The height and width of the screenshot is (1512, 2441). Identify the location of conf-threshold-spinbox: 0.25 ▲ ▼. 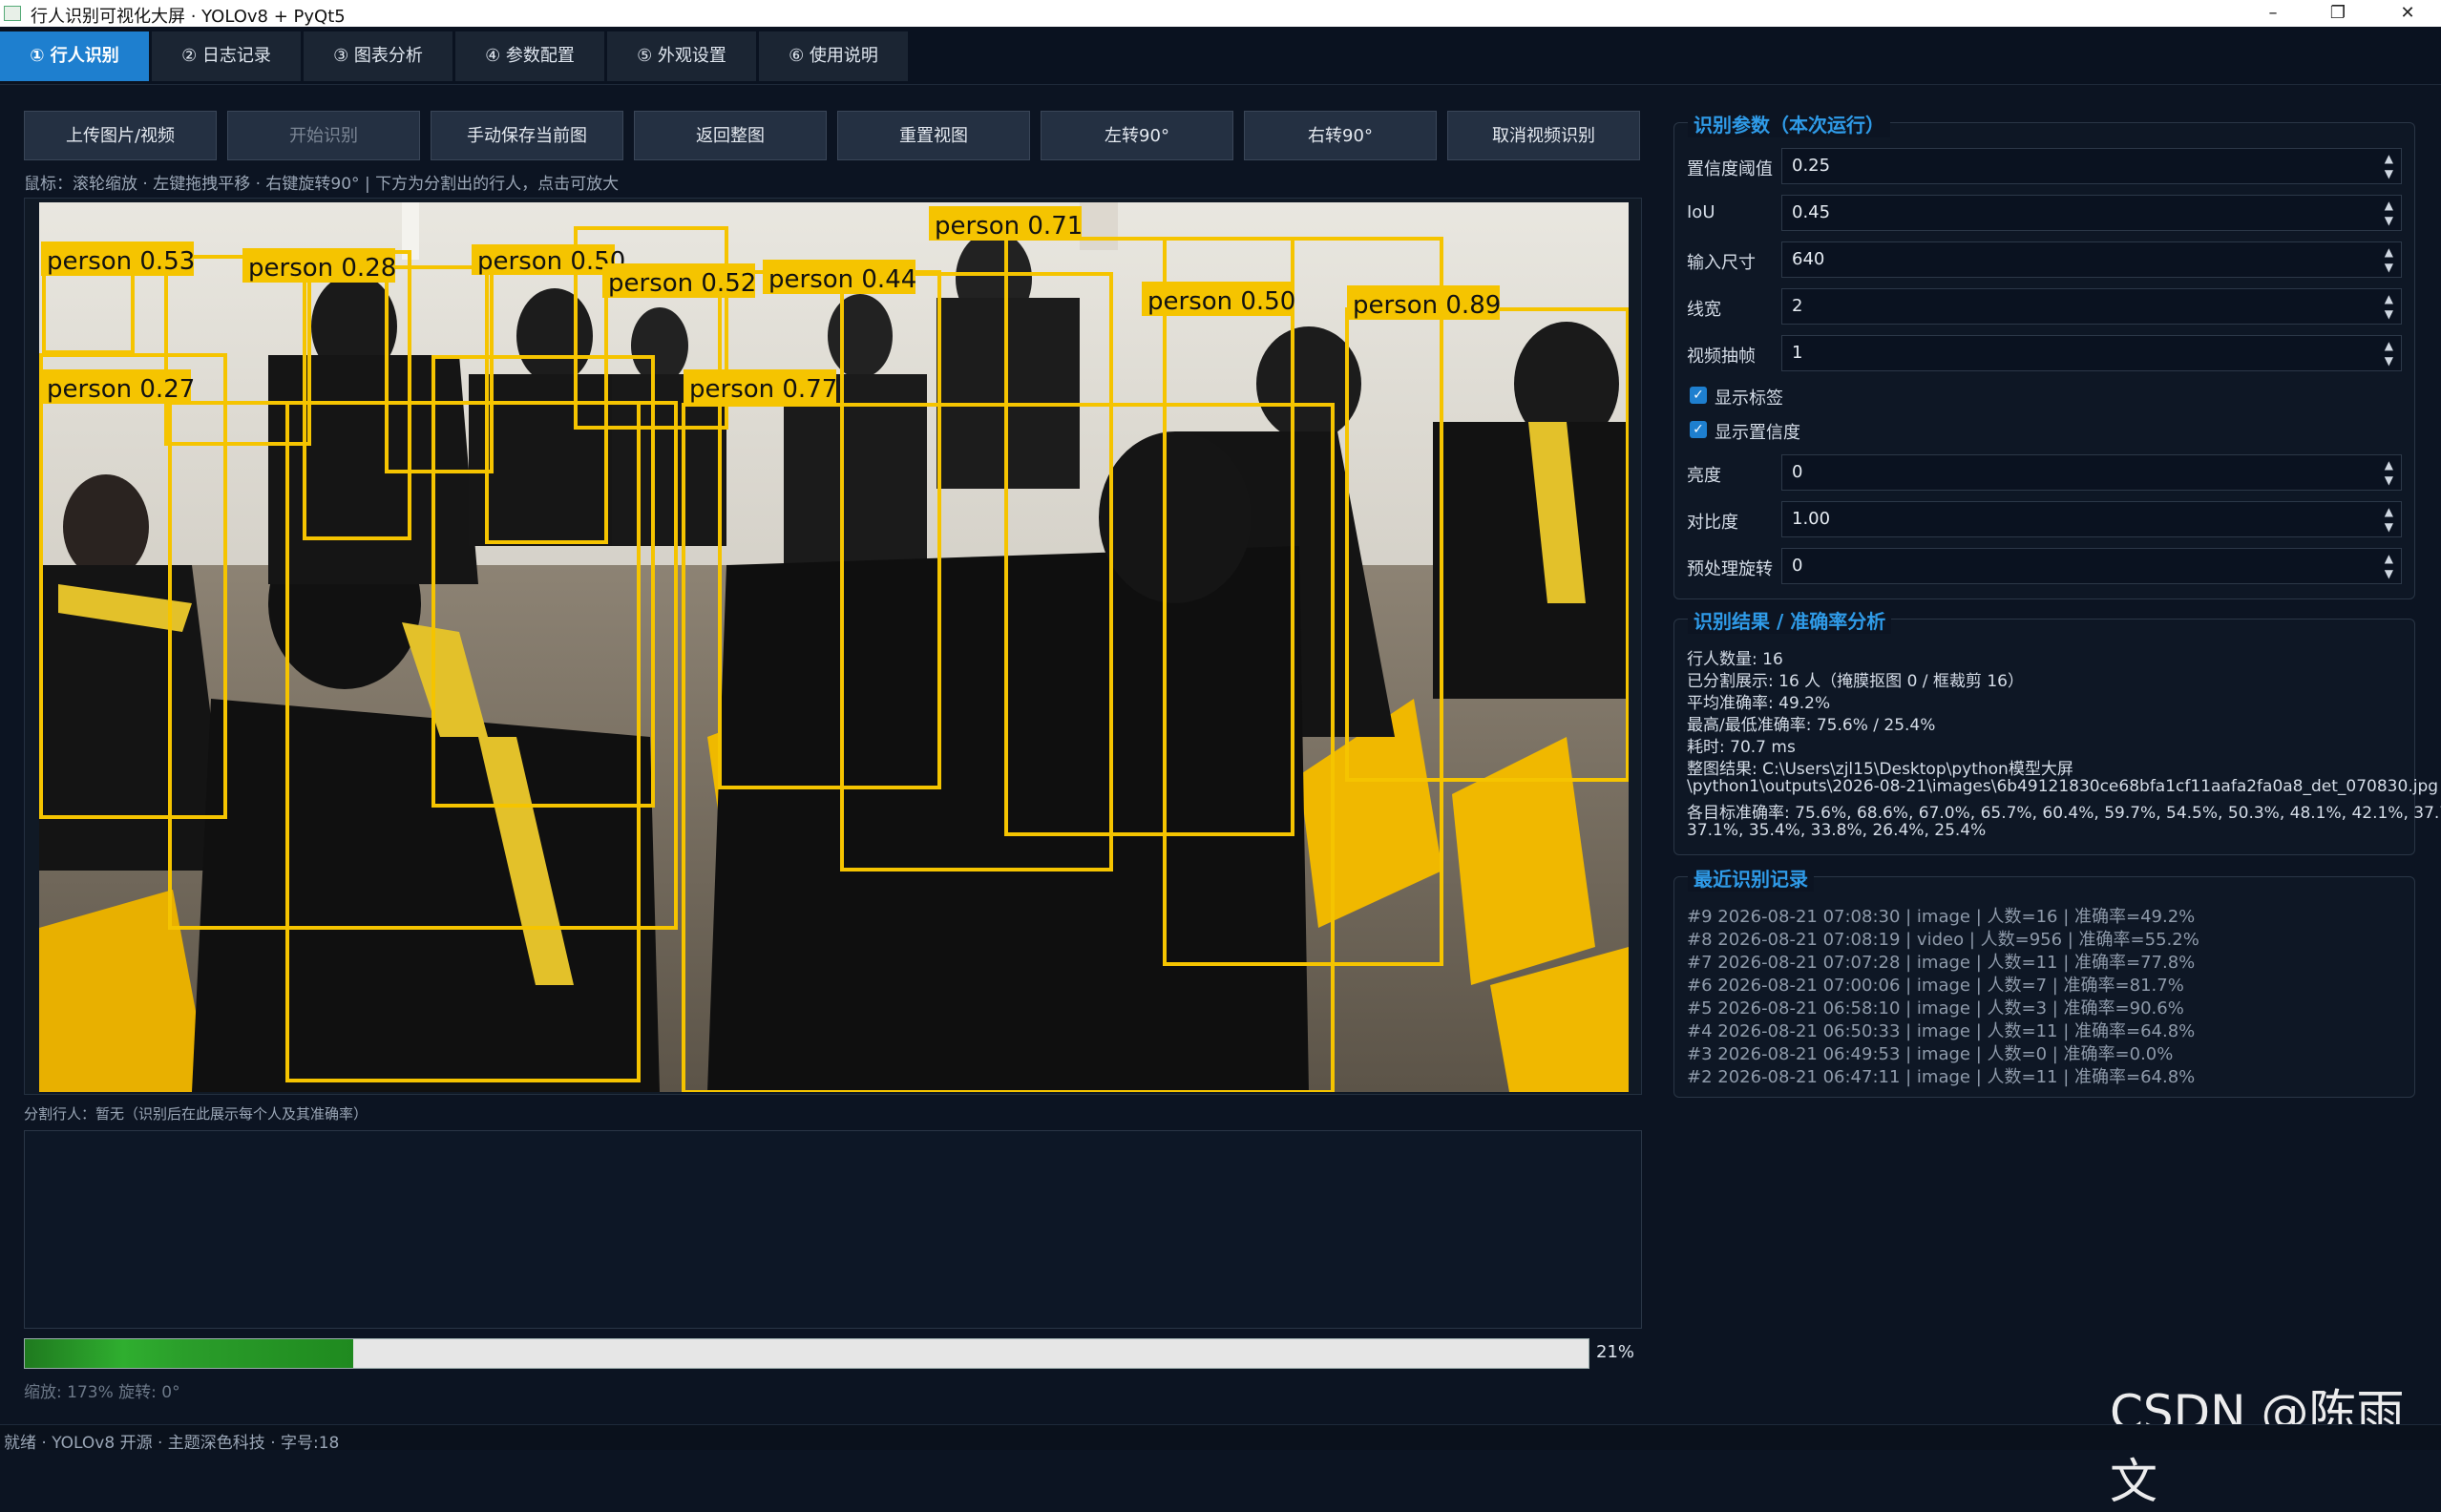
(2091, 166).